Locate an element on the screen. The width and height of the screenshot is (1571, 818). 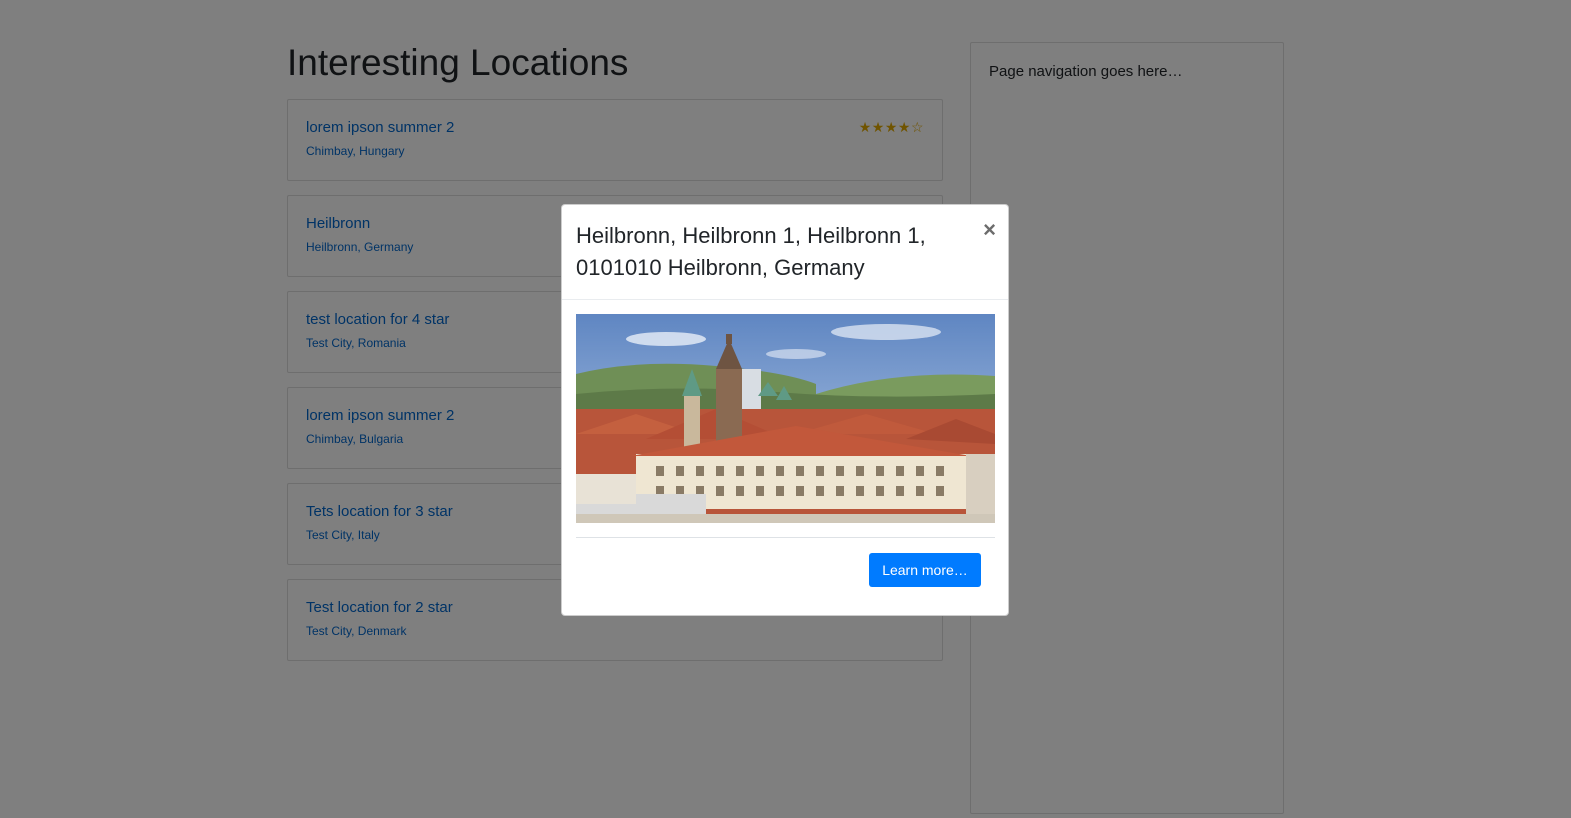
location-photo is located at coordinates (785, 418).